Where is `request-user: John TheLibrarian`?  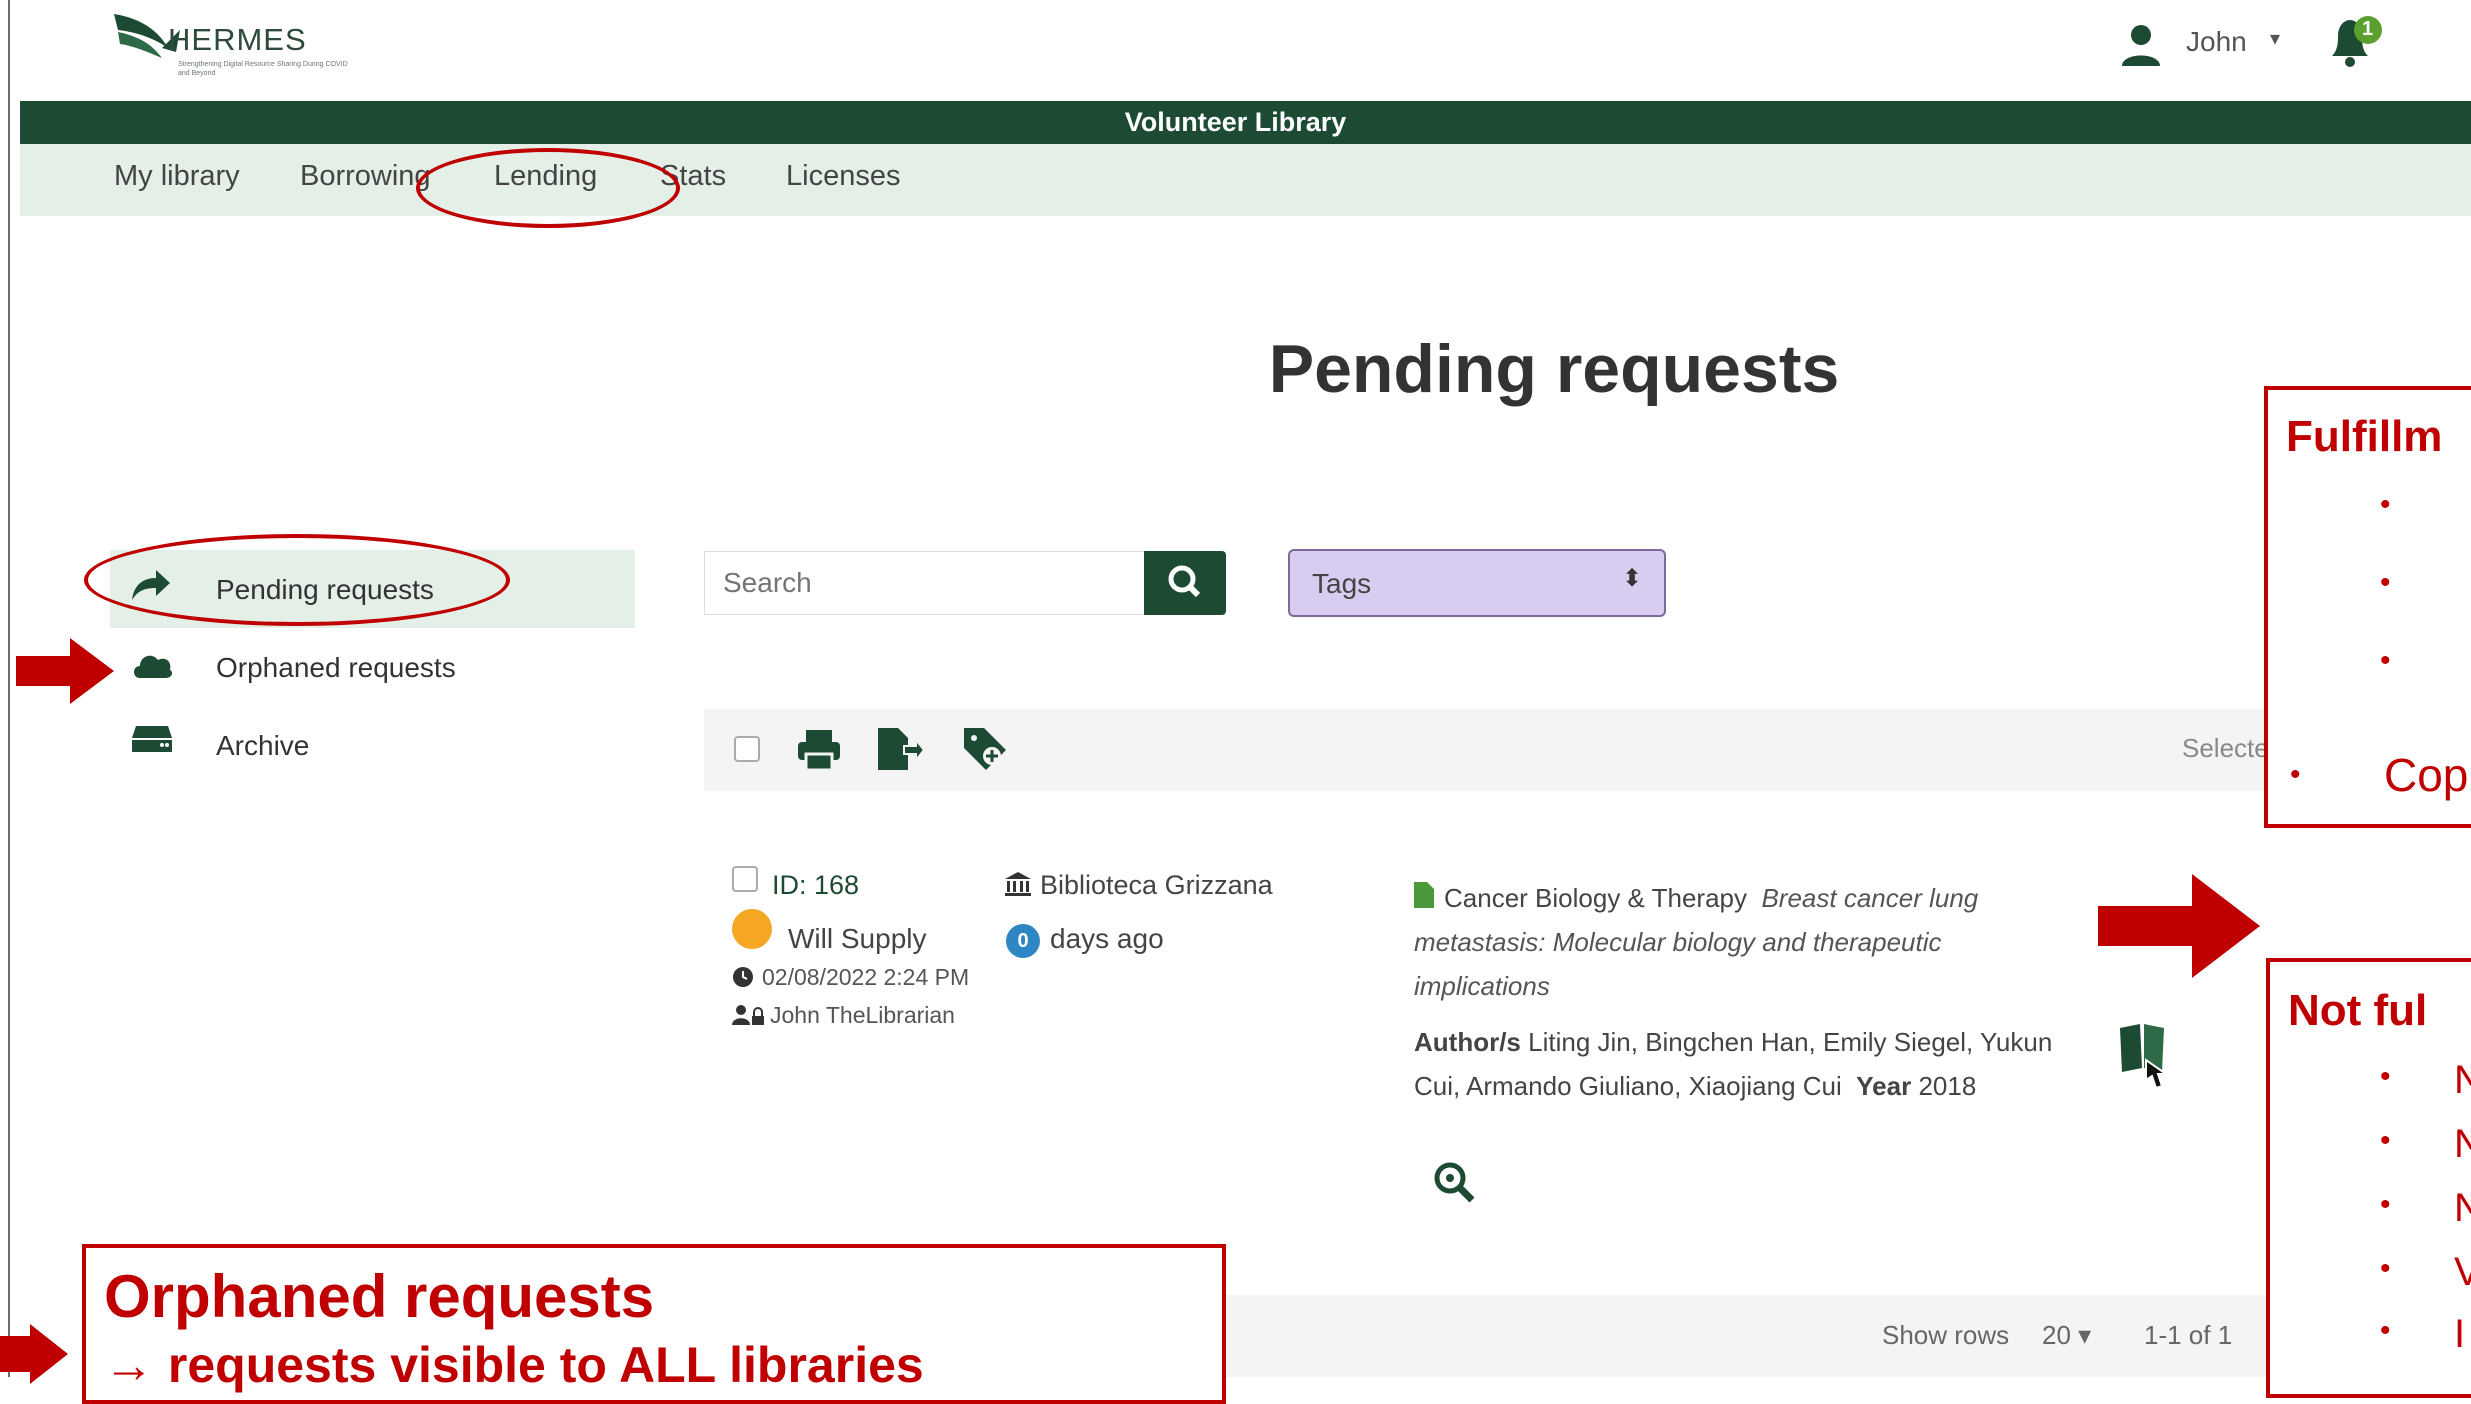 request-user: John TheLibrarian is located at coordinates (862, 1015).